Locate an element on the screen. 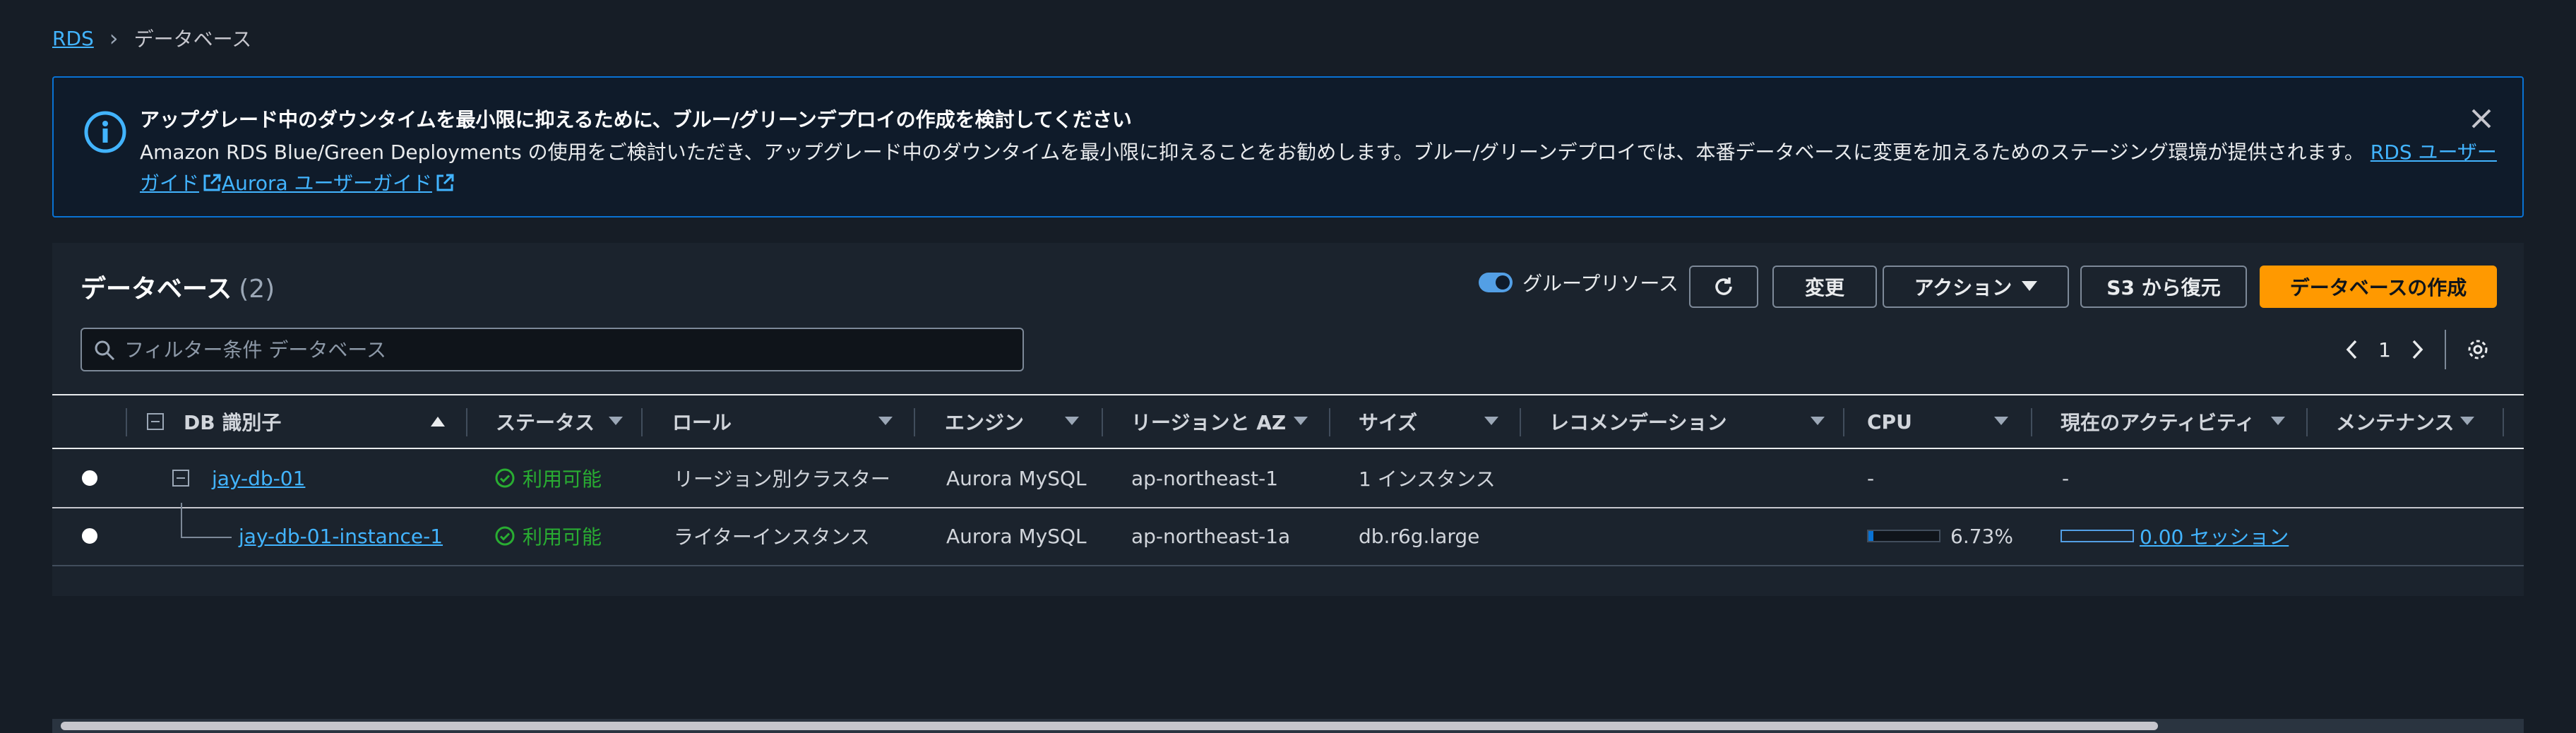 The width and height of the screenshot is (2576, 733). database-filter is located at coordinates (552, 349).